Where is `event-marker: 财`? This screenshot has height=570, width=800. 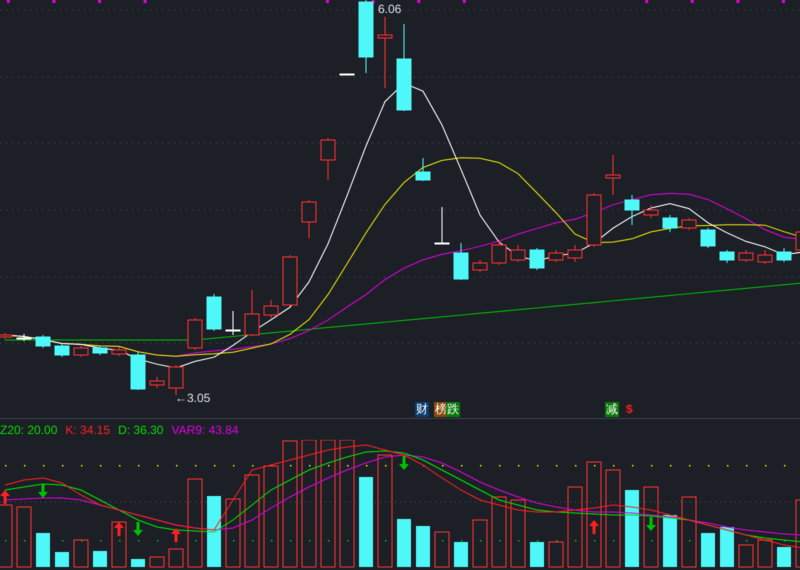 event-marker: 财 is located at coordinates (422, 409).